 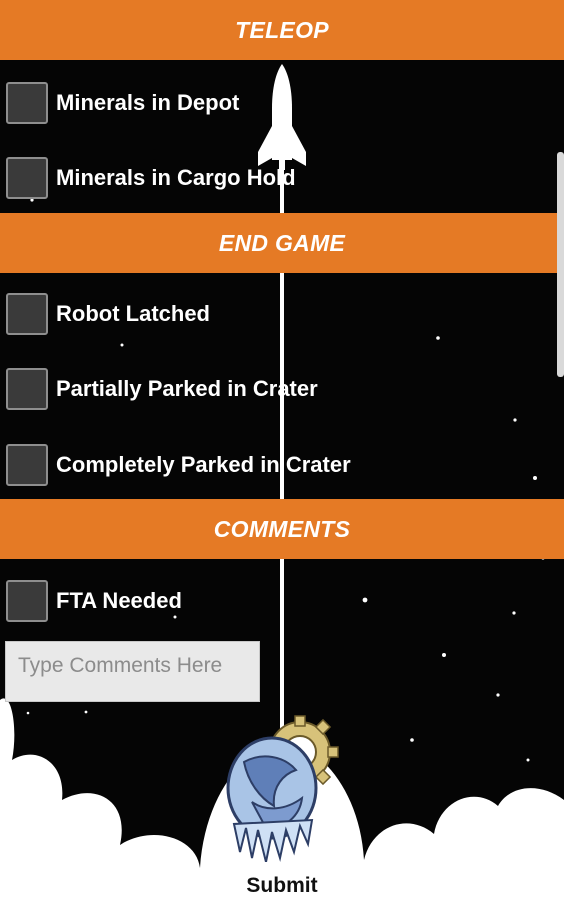 I want to click on checkbox-row-partially-parked: Partially Parked in Crater, so click(x=162, y=389).